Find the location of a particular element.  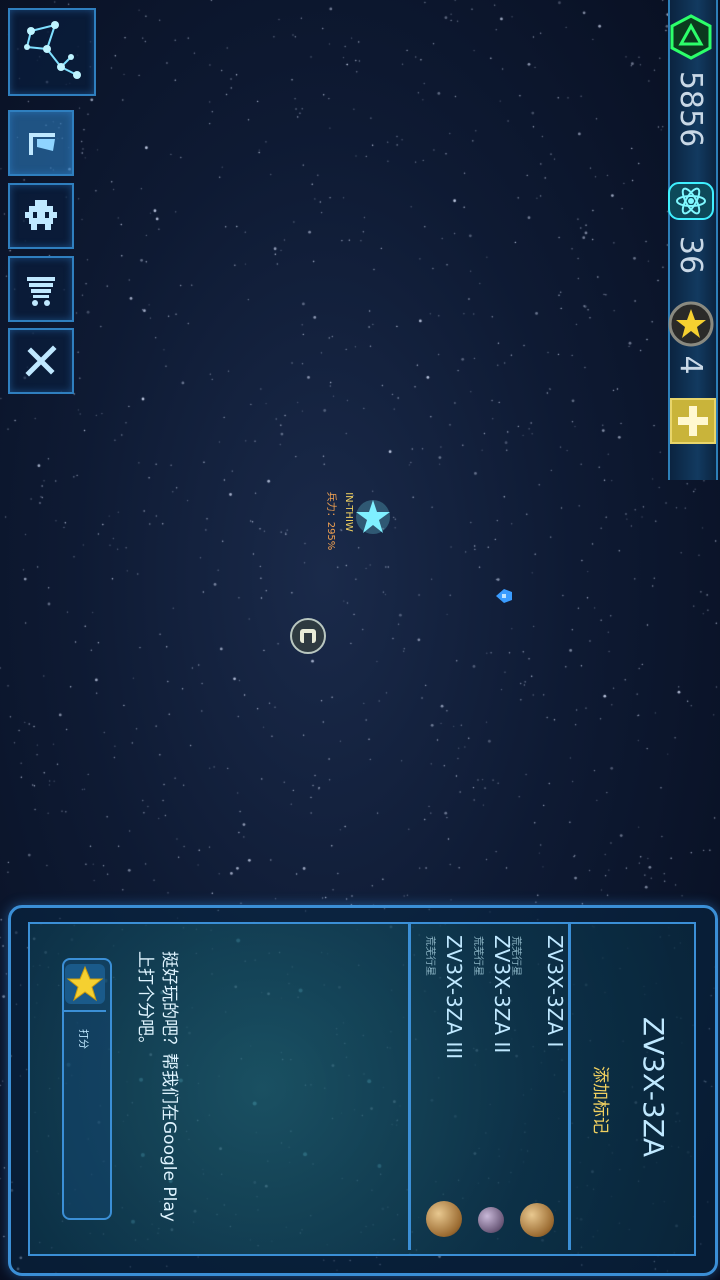

shopping-cart-icon is located at coordinates (41, 291).